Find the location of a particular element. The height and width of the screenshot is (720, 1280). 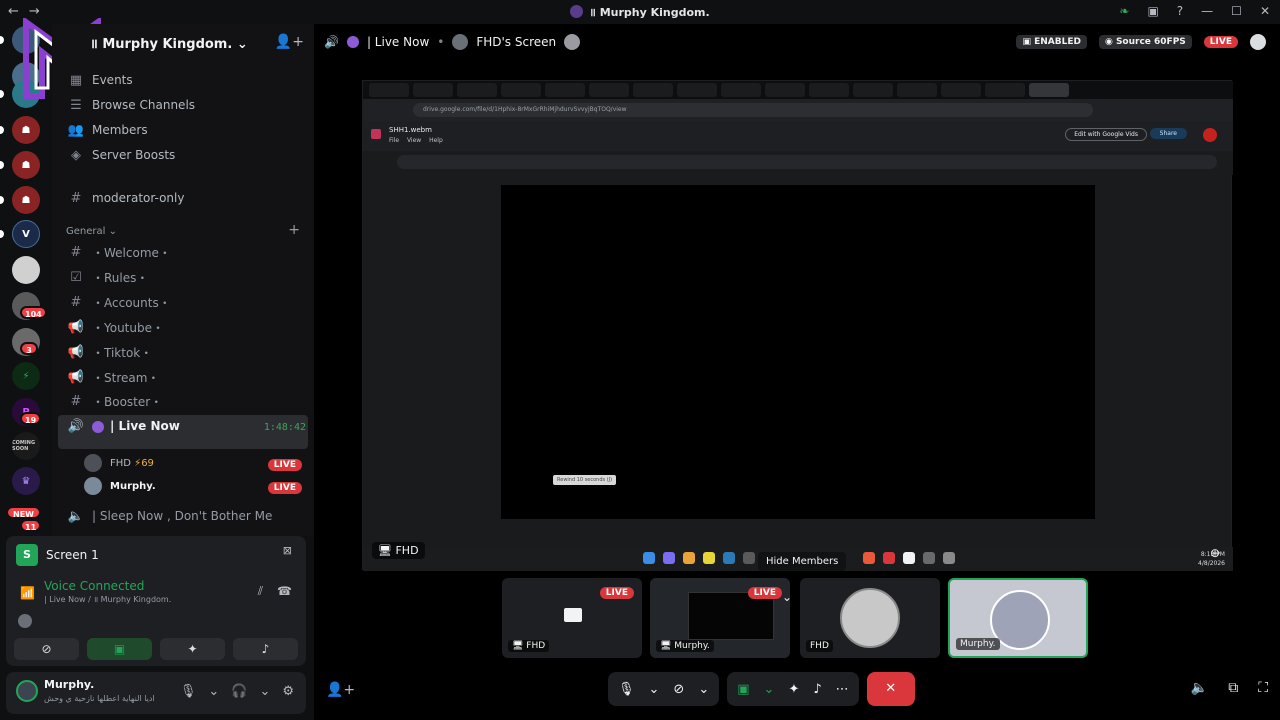

volume-icon: 🔈 is located at coordinates (1199, 688).